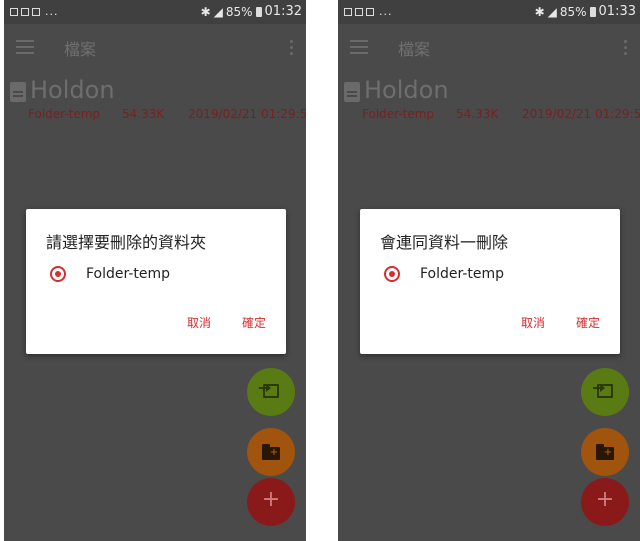 The height and width of the screenshot is (541, 640). I want to click on delete-folder-dialog: 請選擇要刪除的資料夾 Folder-temp 取消 確定, so click(156, 281).